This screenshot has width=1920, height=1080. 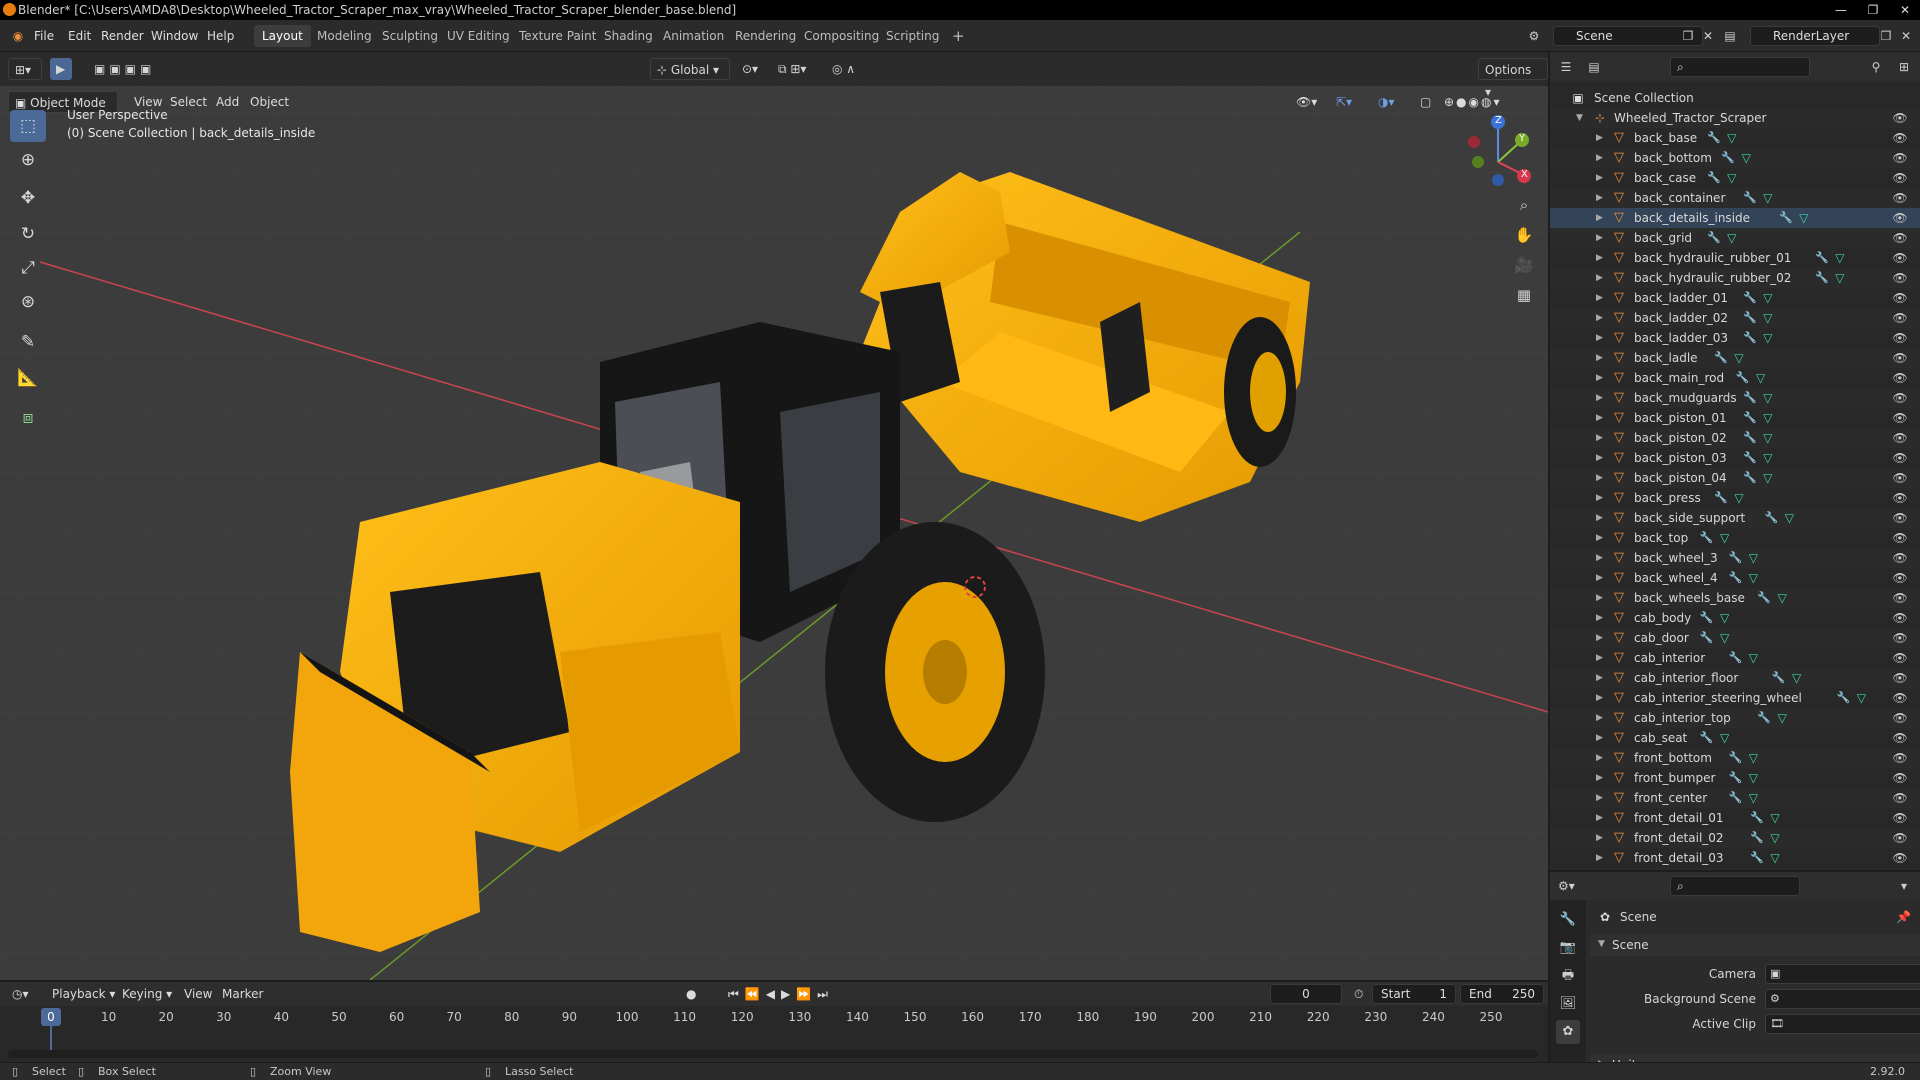 What do you see at coordinates (1735, 458) in the screenshot?
I see `outliner-item: ▶ ▽ back_piston_03 🔧 ▽ 👁` at bounding box center [1735, 458].